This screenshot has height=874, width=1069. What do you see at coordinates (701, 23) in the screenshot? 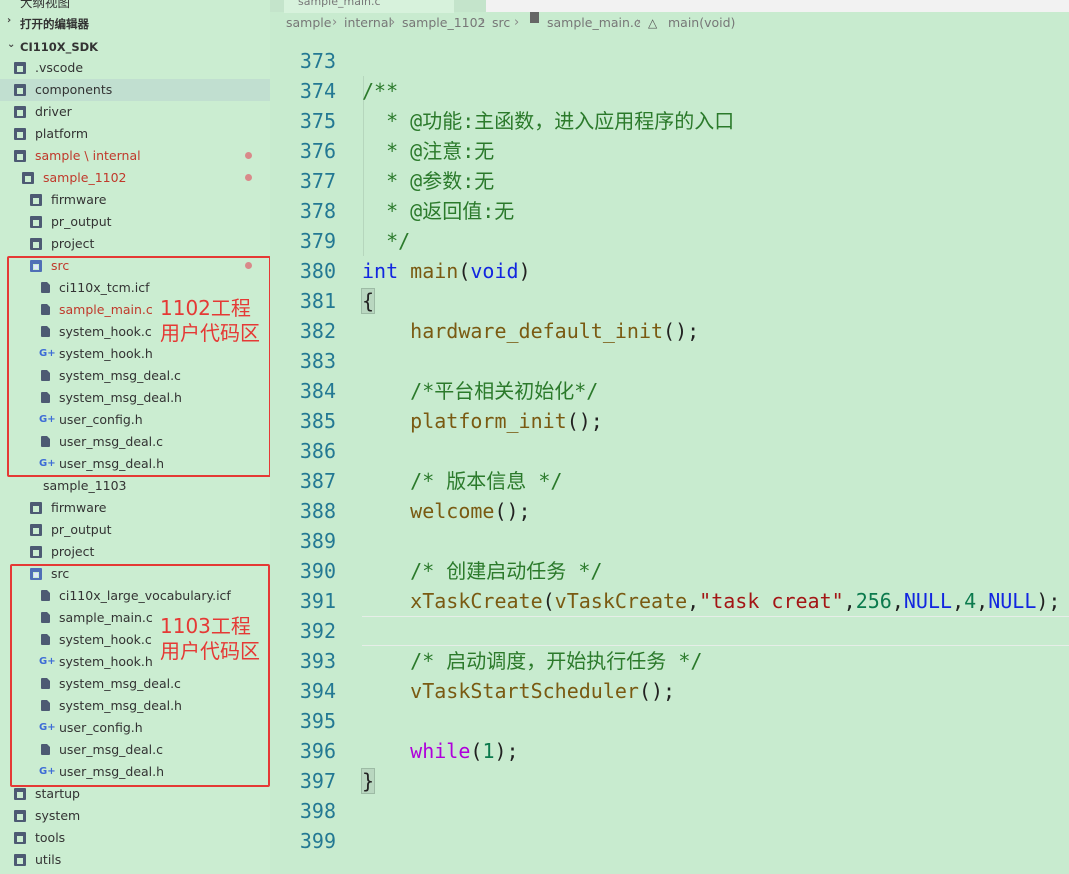
I see `breadcrumb-item-symbol: main(void)` at bounding box center [701, 23].